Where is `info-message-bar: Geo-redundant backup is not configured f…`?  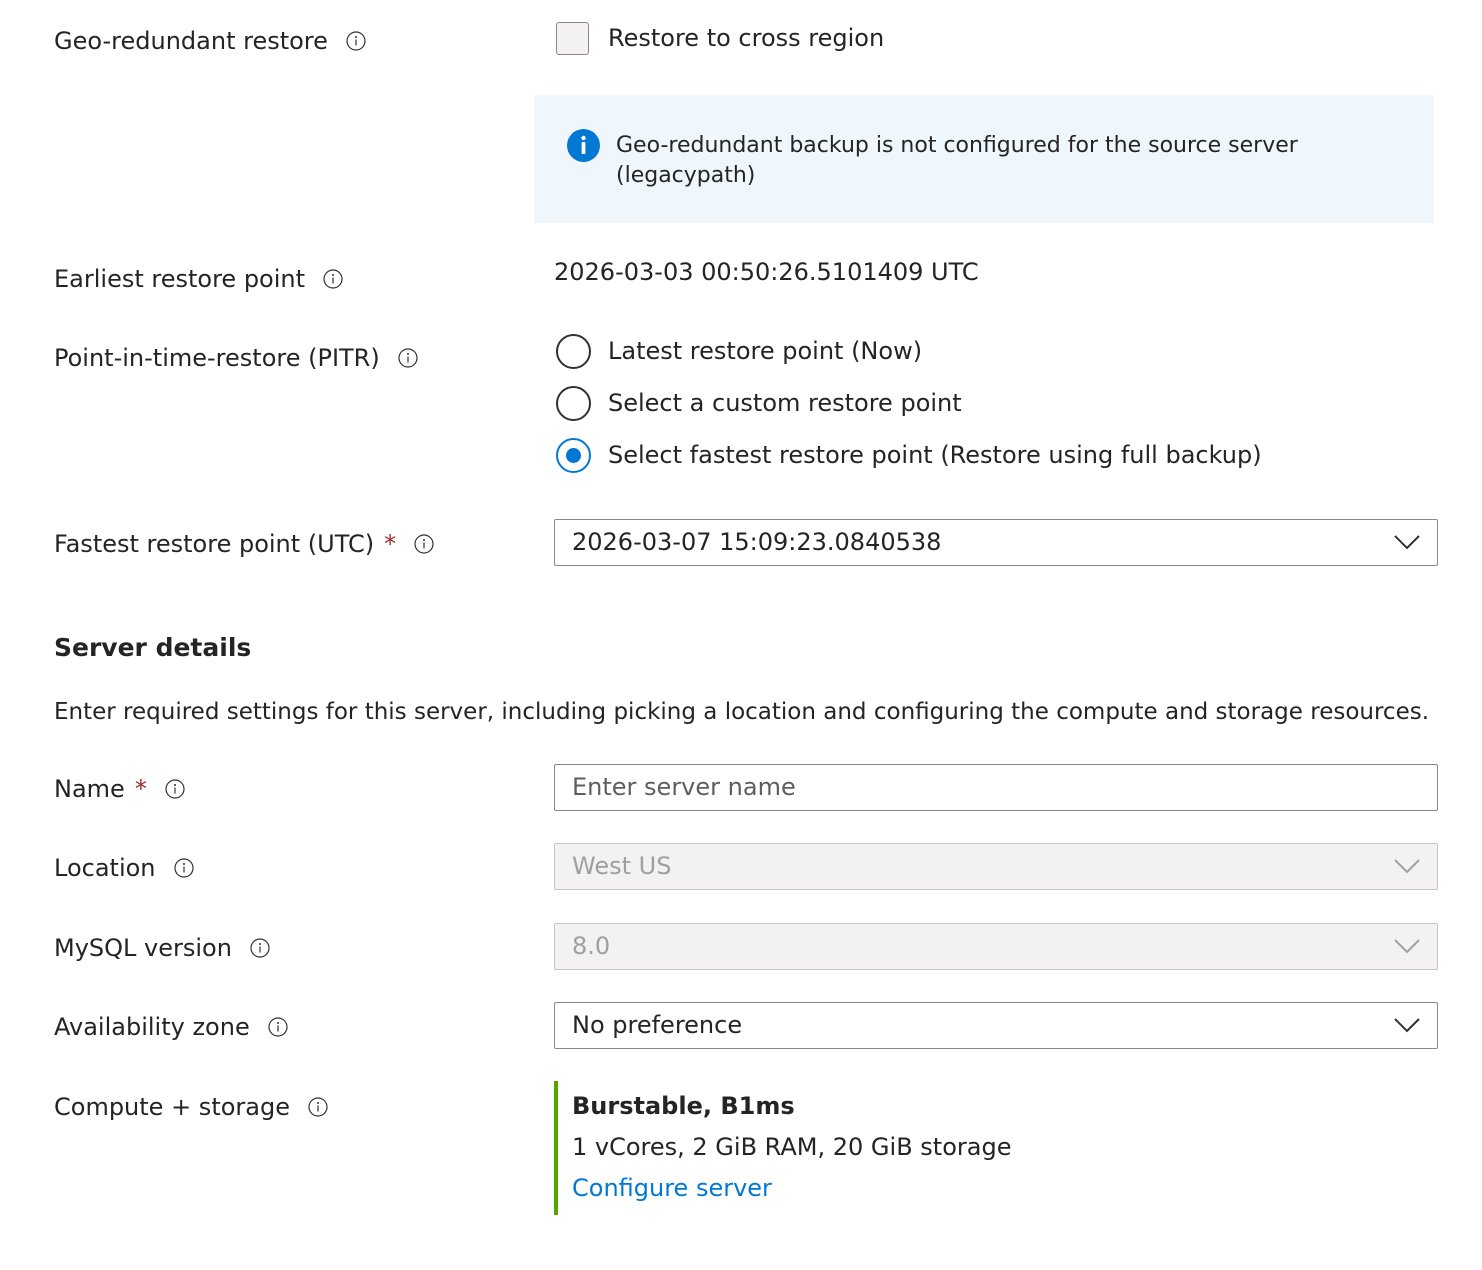 info-message-bar: Geo-redundant backup is not configured f… is located at coordinates (984, 159).